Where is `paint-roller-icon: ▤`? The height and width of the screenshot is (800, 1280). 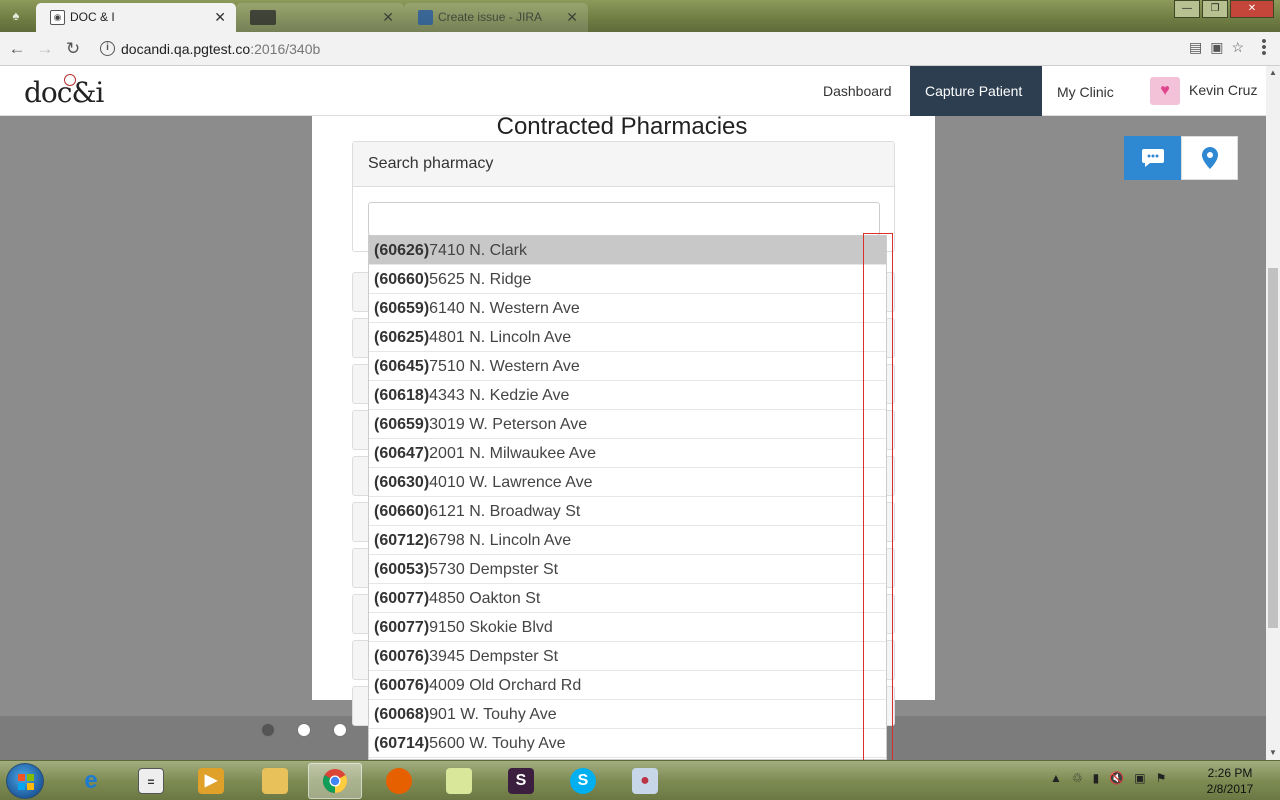 paint-roller-icon: ▤ is located at coordinates (1195, 47).